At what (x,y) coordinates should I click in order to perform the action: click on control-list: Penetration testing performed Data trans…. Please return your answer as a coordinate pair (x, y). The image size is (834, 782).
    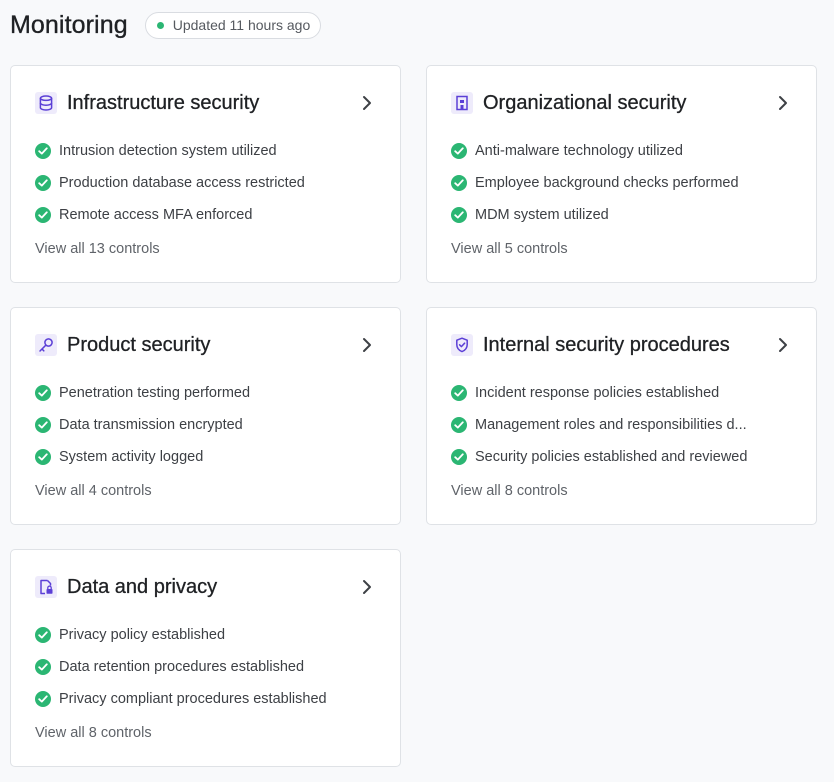
    Looking at the image, I should click on (205, 425).